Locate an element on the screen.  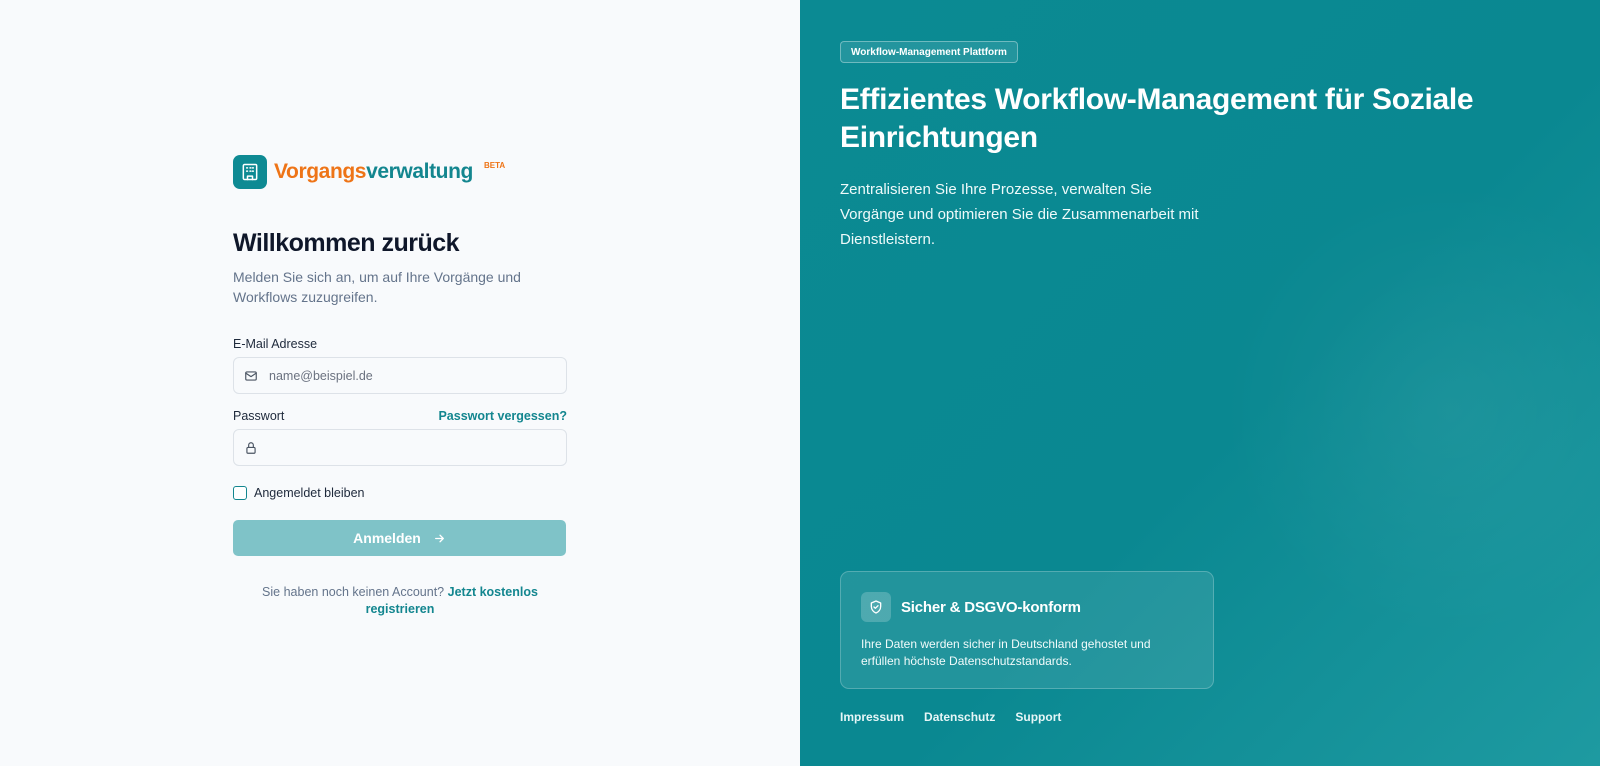
remember-label: Angemeldet bleiben is located at coordinates (309, 493).